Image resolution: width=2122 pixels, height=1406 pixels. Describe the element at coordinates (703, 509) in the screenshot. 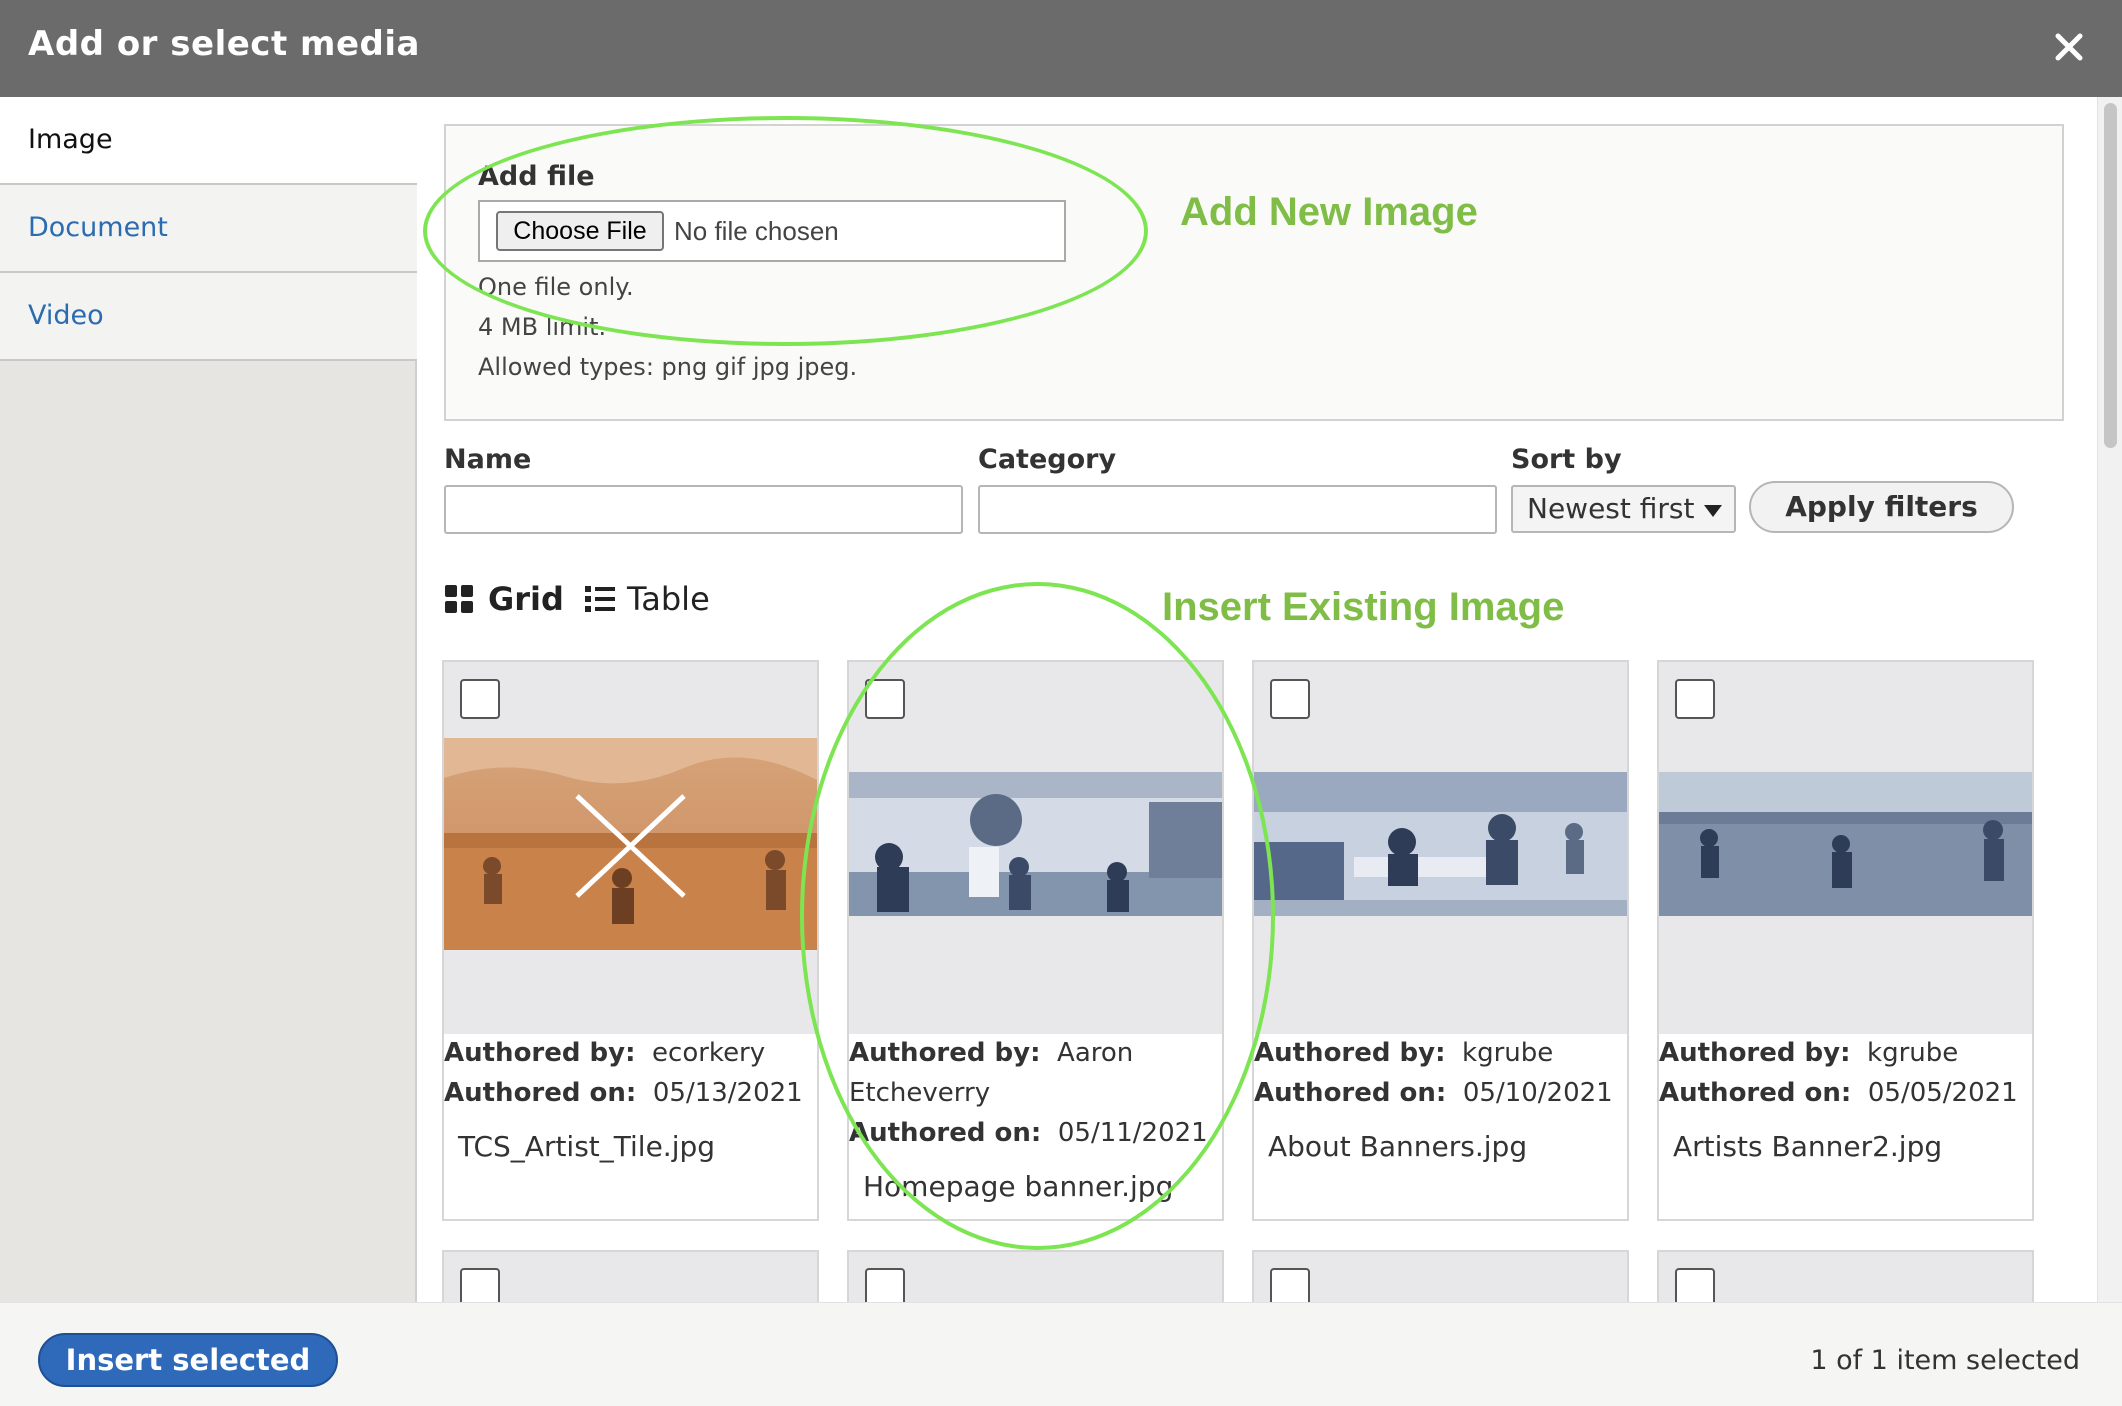

I see `name-filter-input` at that location.